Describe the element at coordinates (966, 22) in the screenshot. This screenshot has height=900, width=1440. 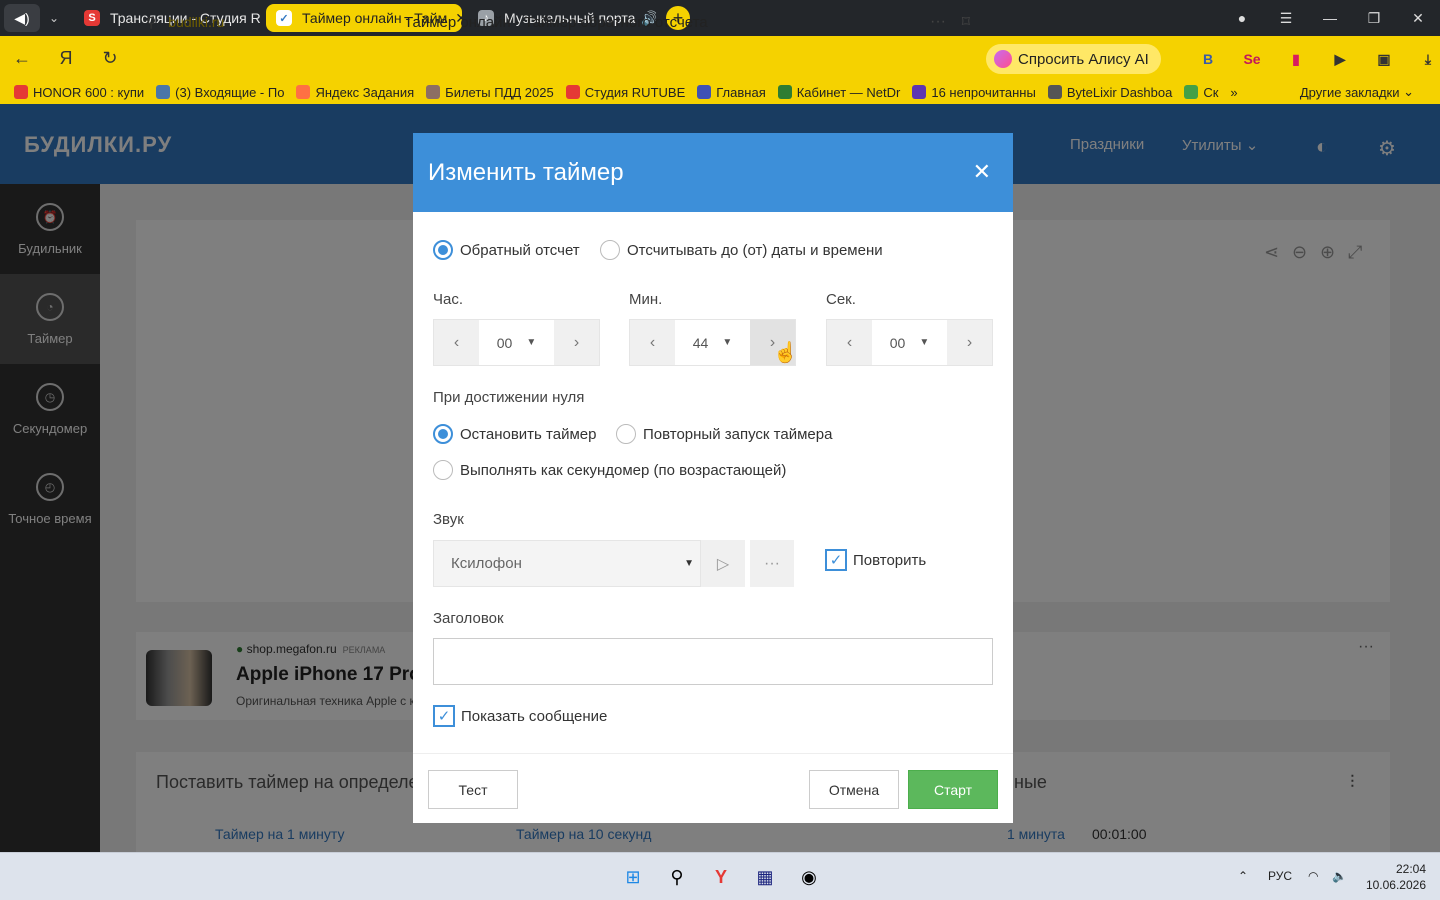
I see `bookmark-icon: ⌑` at that location.